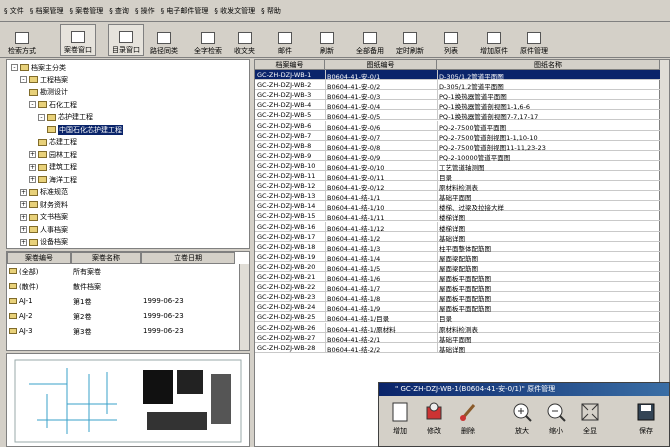 Image resolution: width=670 pixels, height=447 pixels. I want to click on grid-row: GC-ZH-DZJ-WB-12 B0604-41-安-0/12 原材料检测表, so click(457, 186).